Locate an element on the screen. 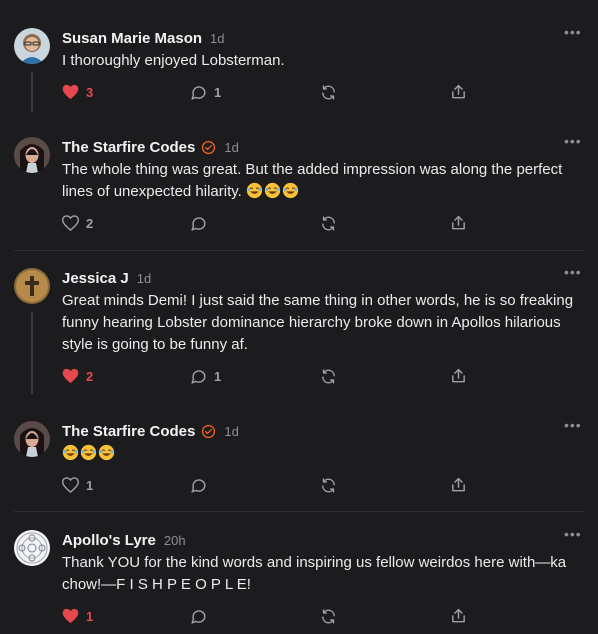 This screenshot has height=634, width=598. timestamp: 20h is located at coordinates (175, 540).